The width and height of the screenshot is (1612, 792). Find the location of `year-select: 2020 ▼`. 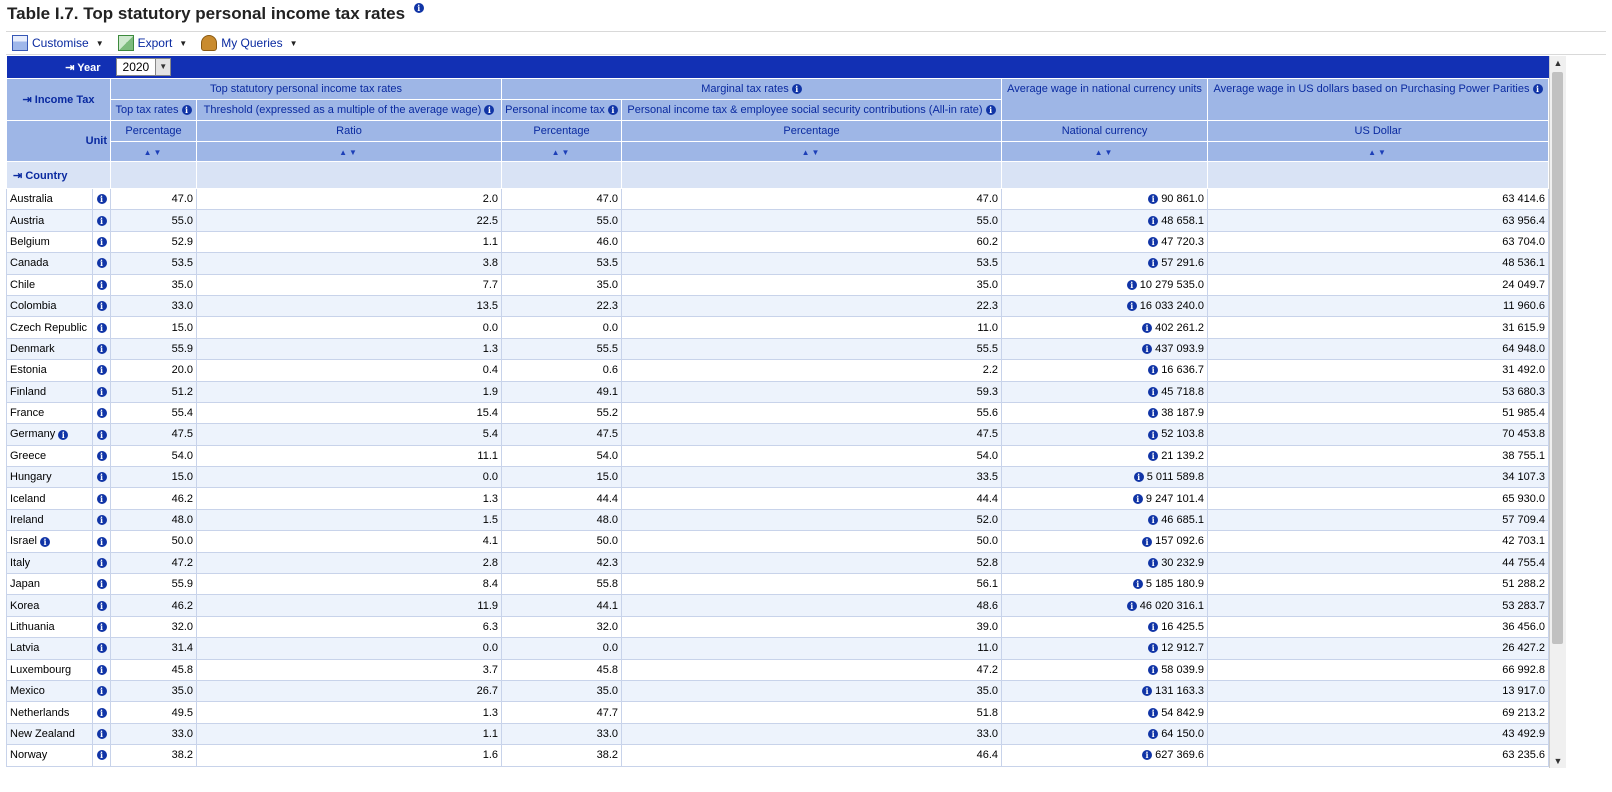

year-select: 2020 ▼ is located at coordinates (143, 67).